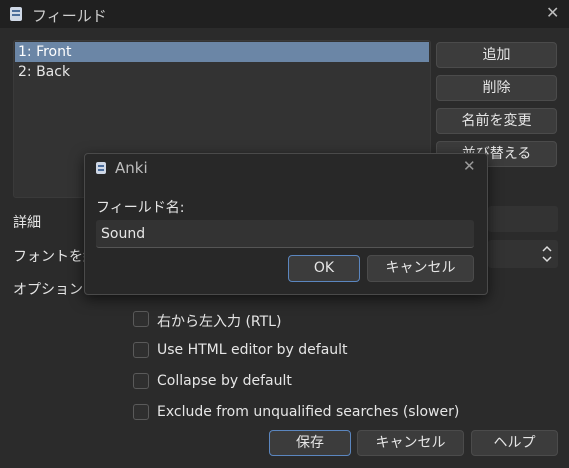 The width and height of the screenshot is (569, 468). I want to click on window-title: フィールド, so click(69, 16).